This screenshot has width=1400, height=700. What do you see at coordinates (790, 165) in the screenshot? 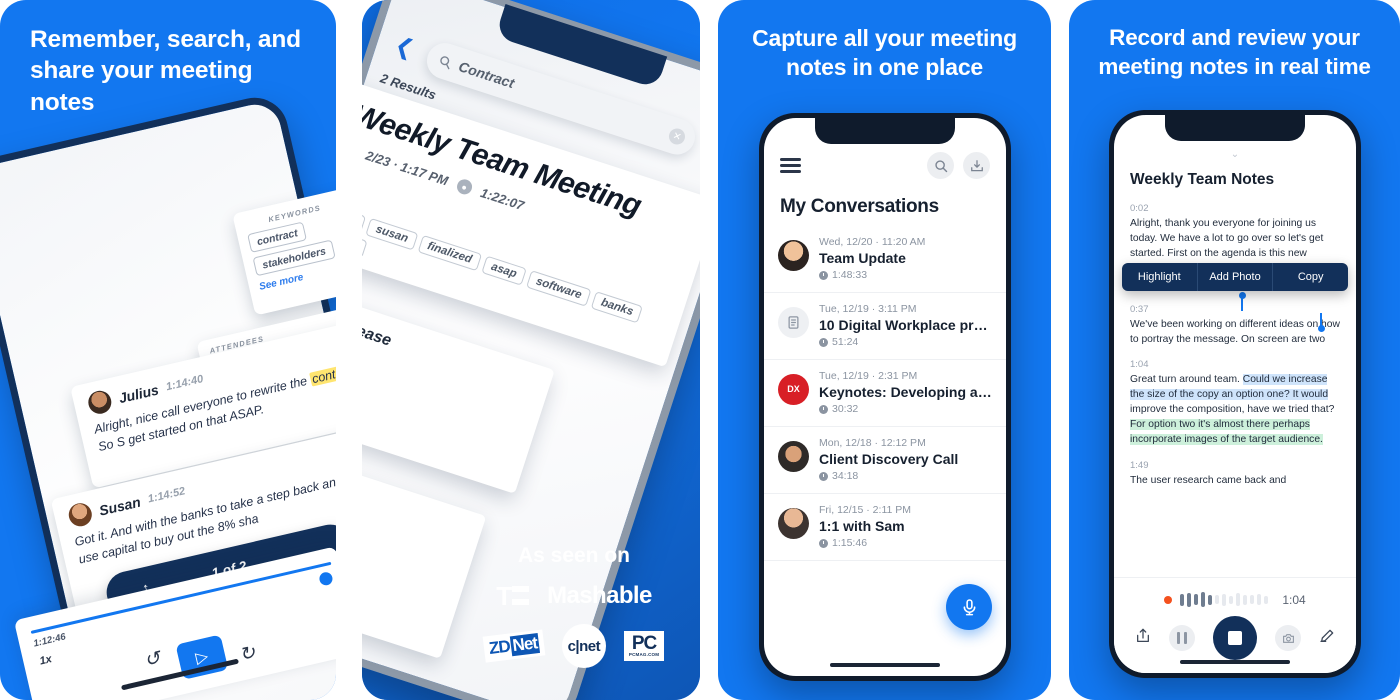
I see `menu-icon` at bounding box center [790, 165].